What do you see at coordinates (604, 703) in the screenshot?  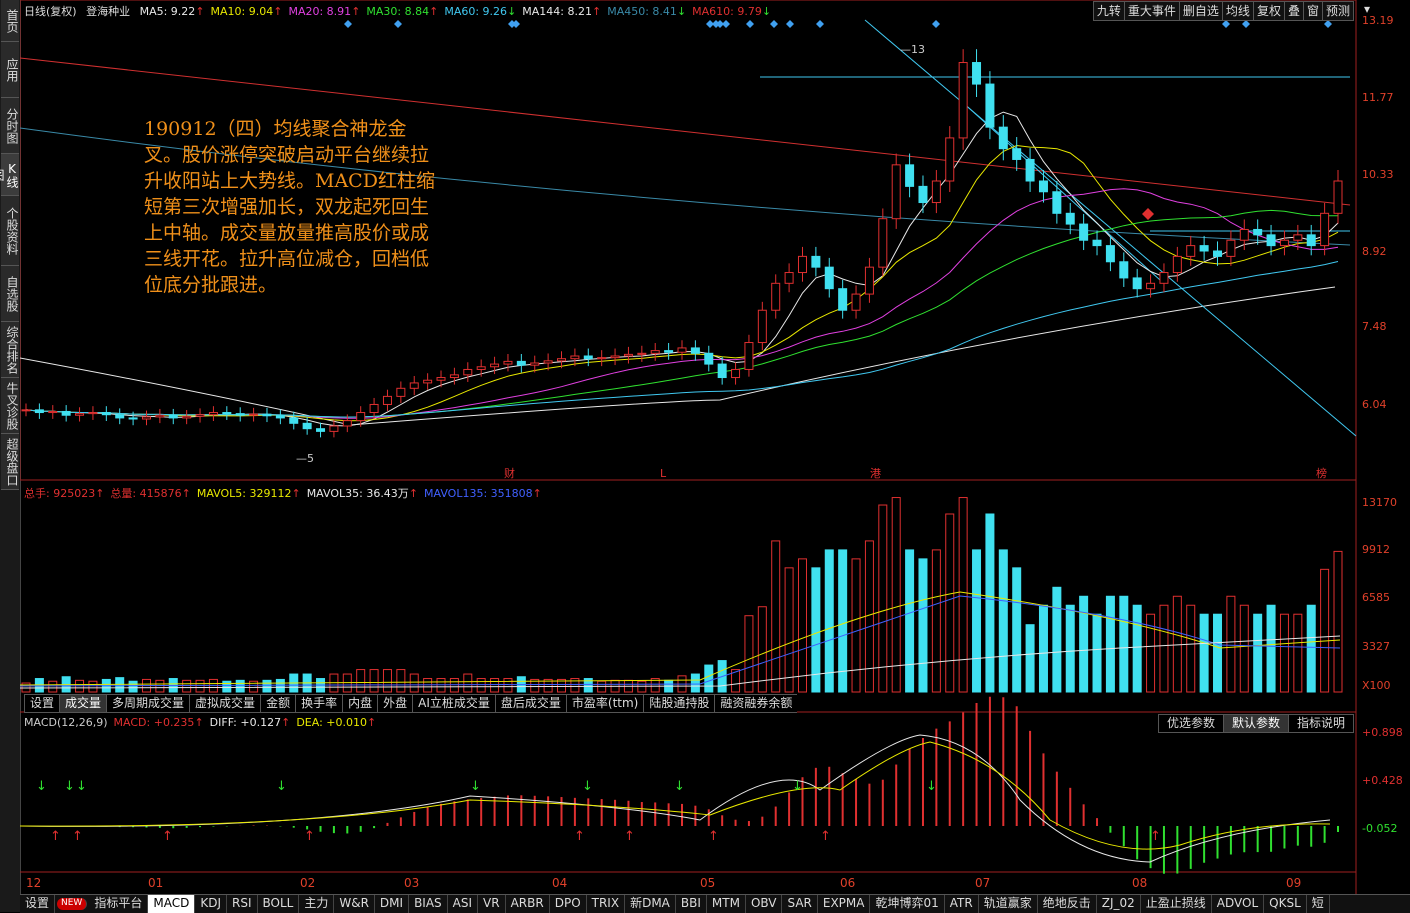 I see `volume-tab-10: 市盈率(ttm)` at bounding box center [604, 703].